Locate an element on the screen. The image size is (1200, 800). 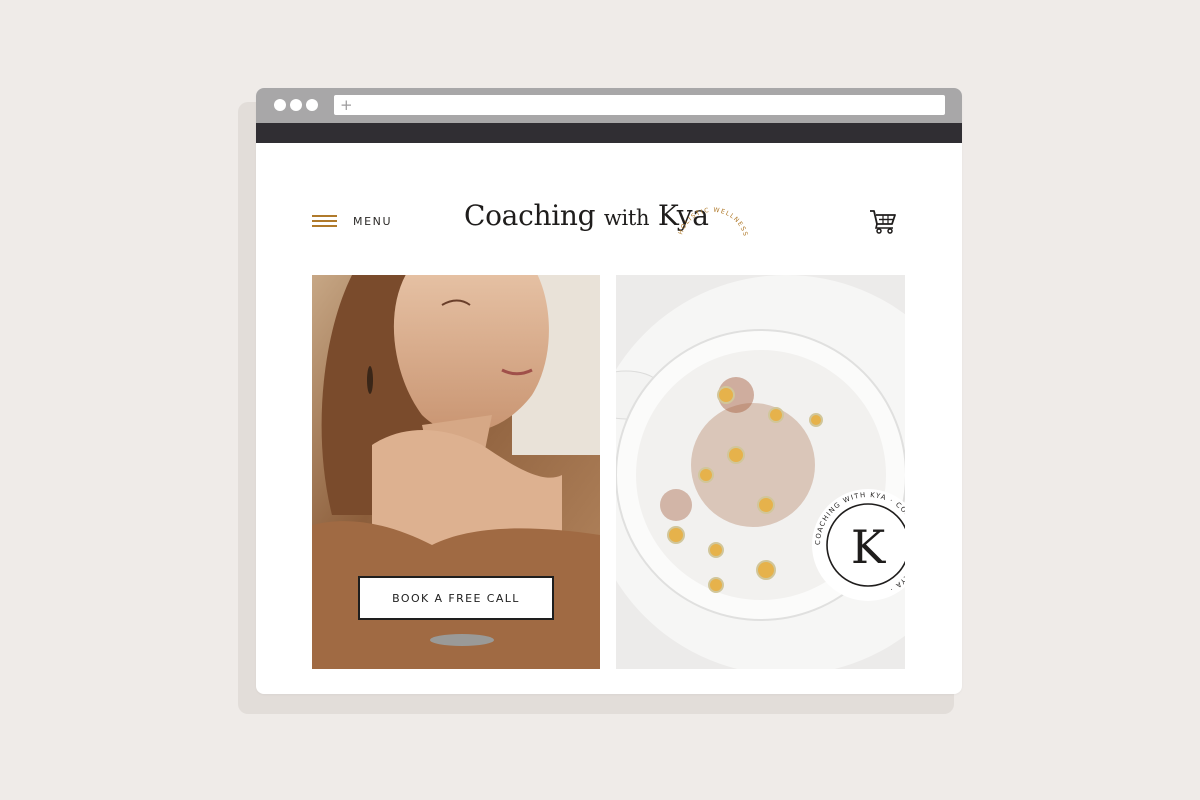
logo-tagline-arc: HOLISTIC WELLNESS is located at coordinates (713, 222).